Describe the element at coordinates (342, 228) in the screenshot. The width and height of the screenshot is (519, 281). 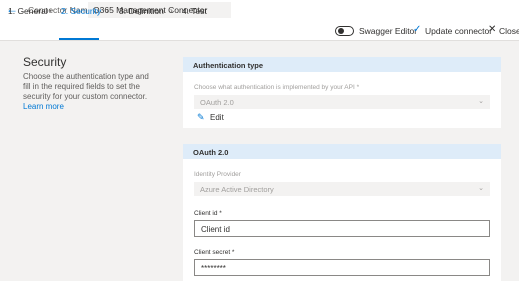
I see `client-id-input: Client id` at that location.